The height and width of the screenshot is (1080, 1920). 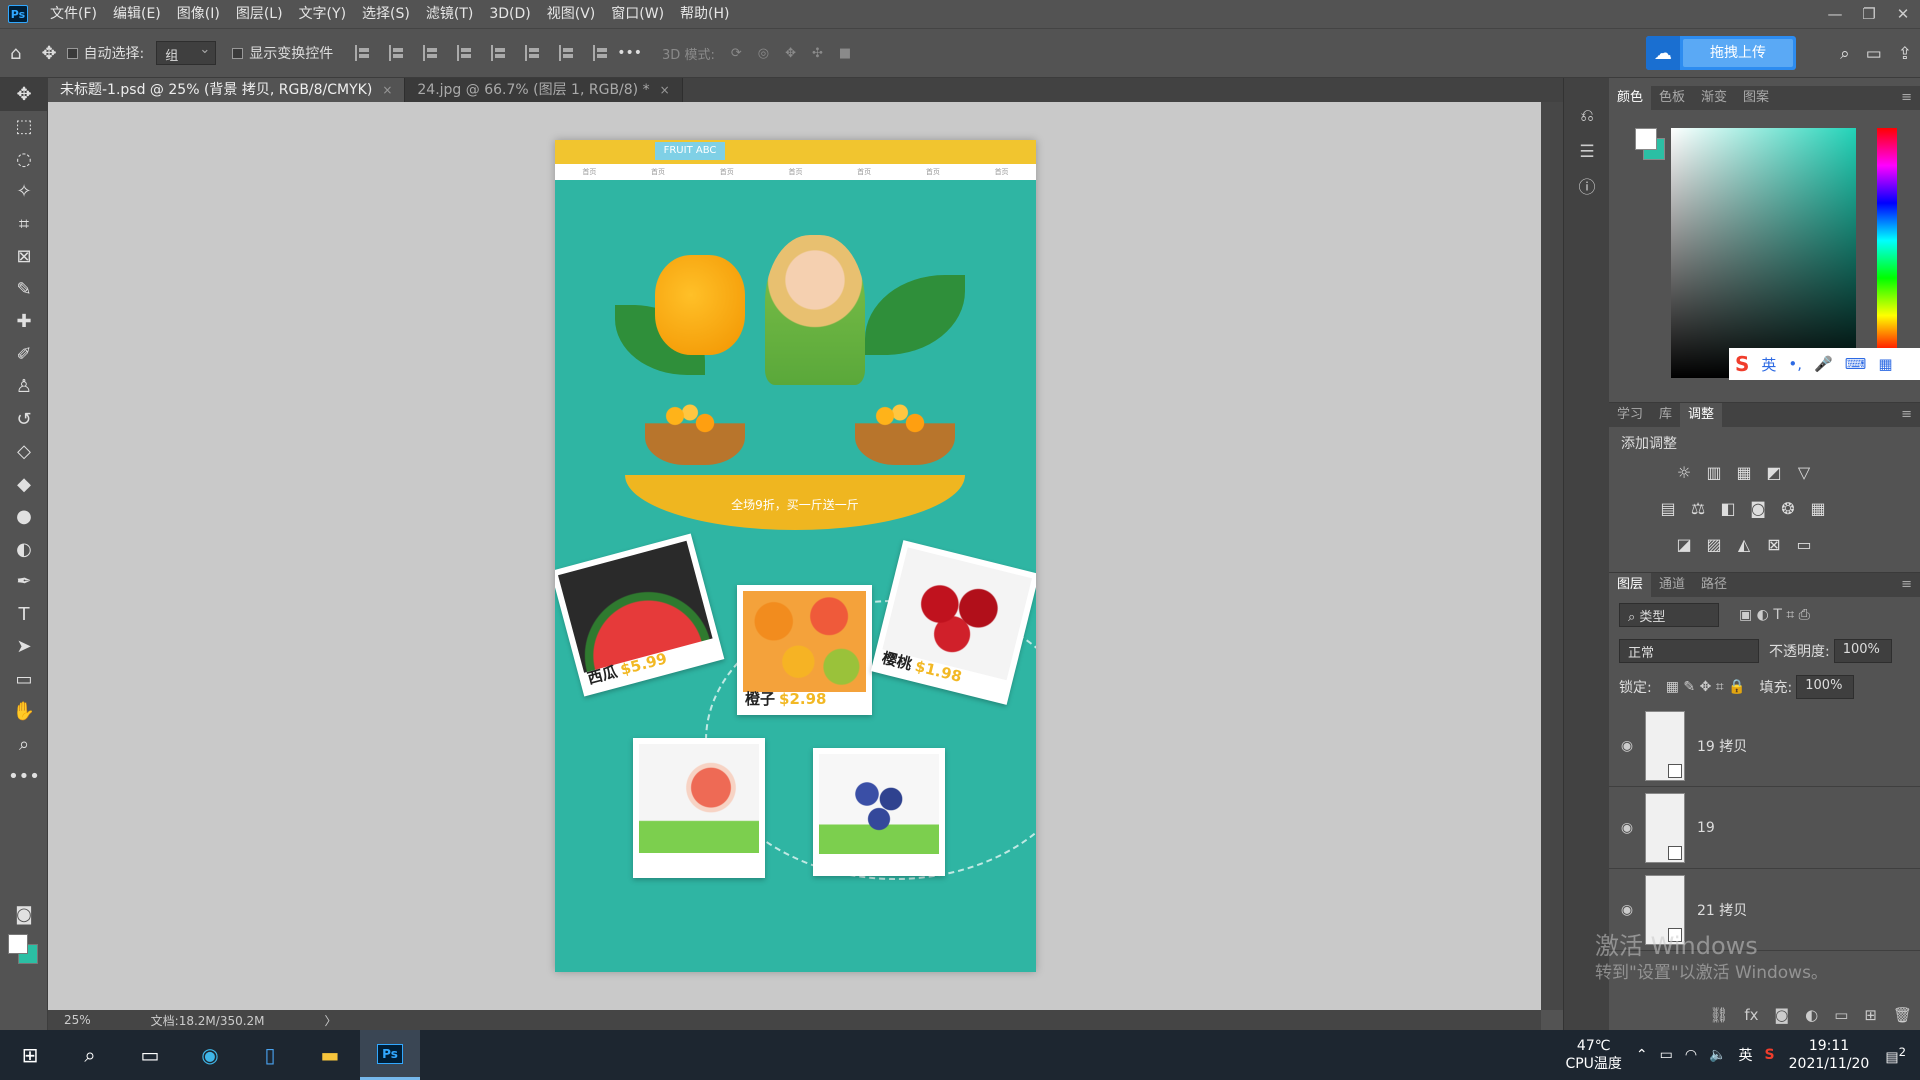 I want to click on adjustment-layer-icon: ◐, so click(x=1811, y=1015).